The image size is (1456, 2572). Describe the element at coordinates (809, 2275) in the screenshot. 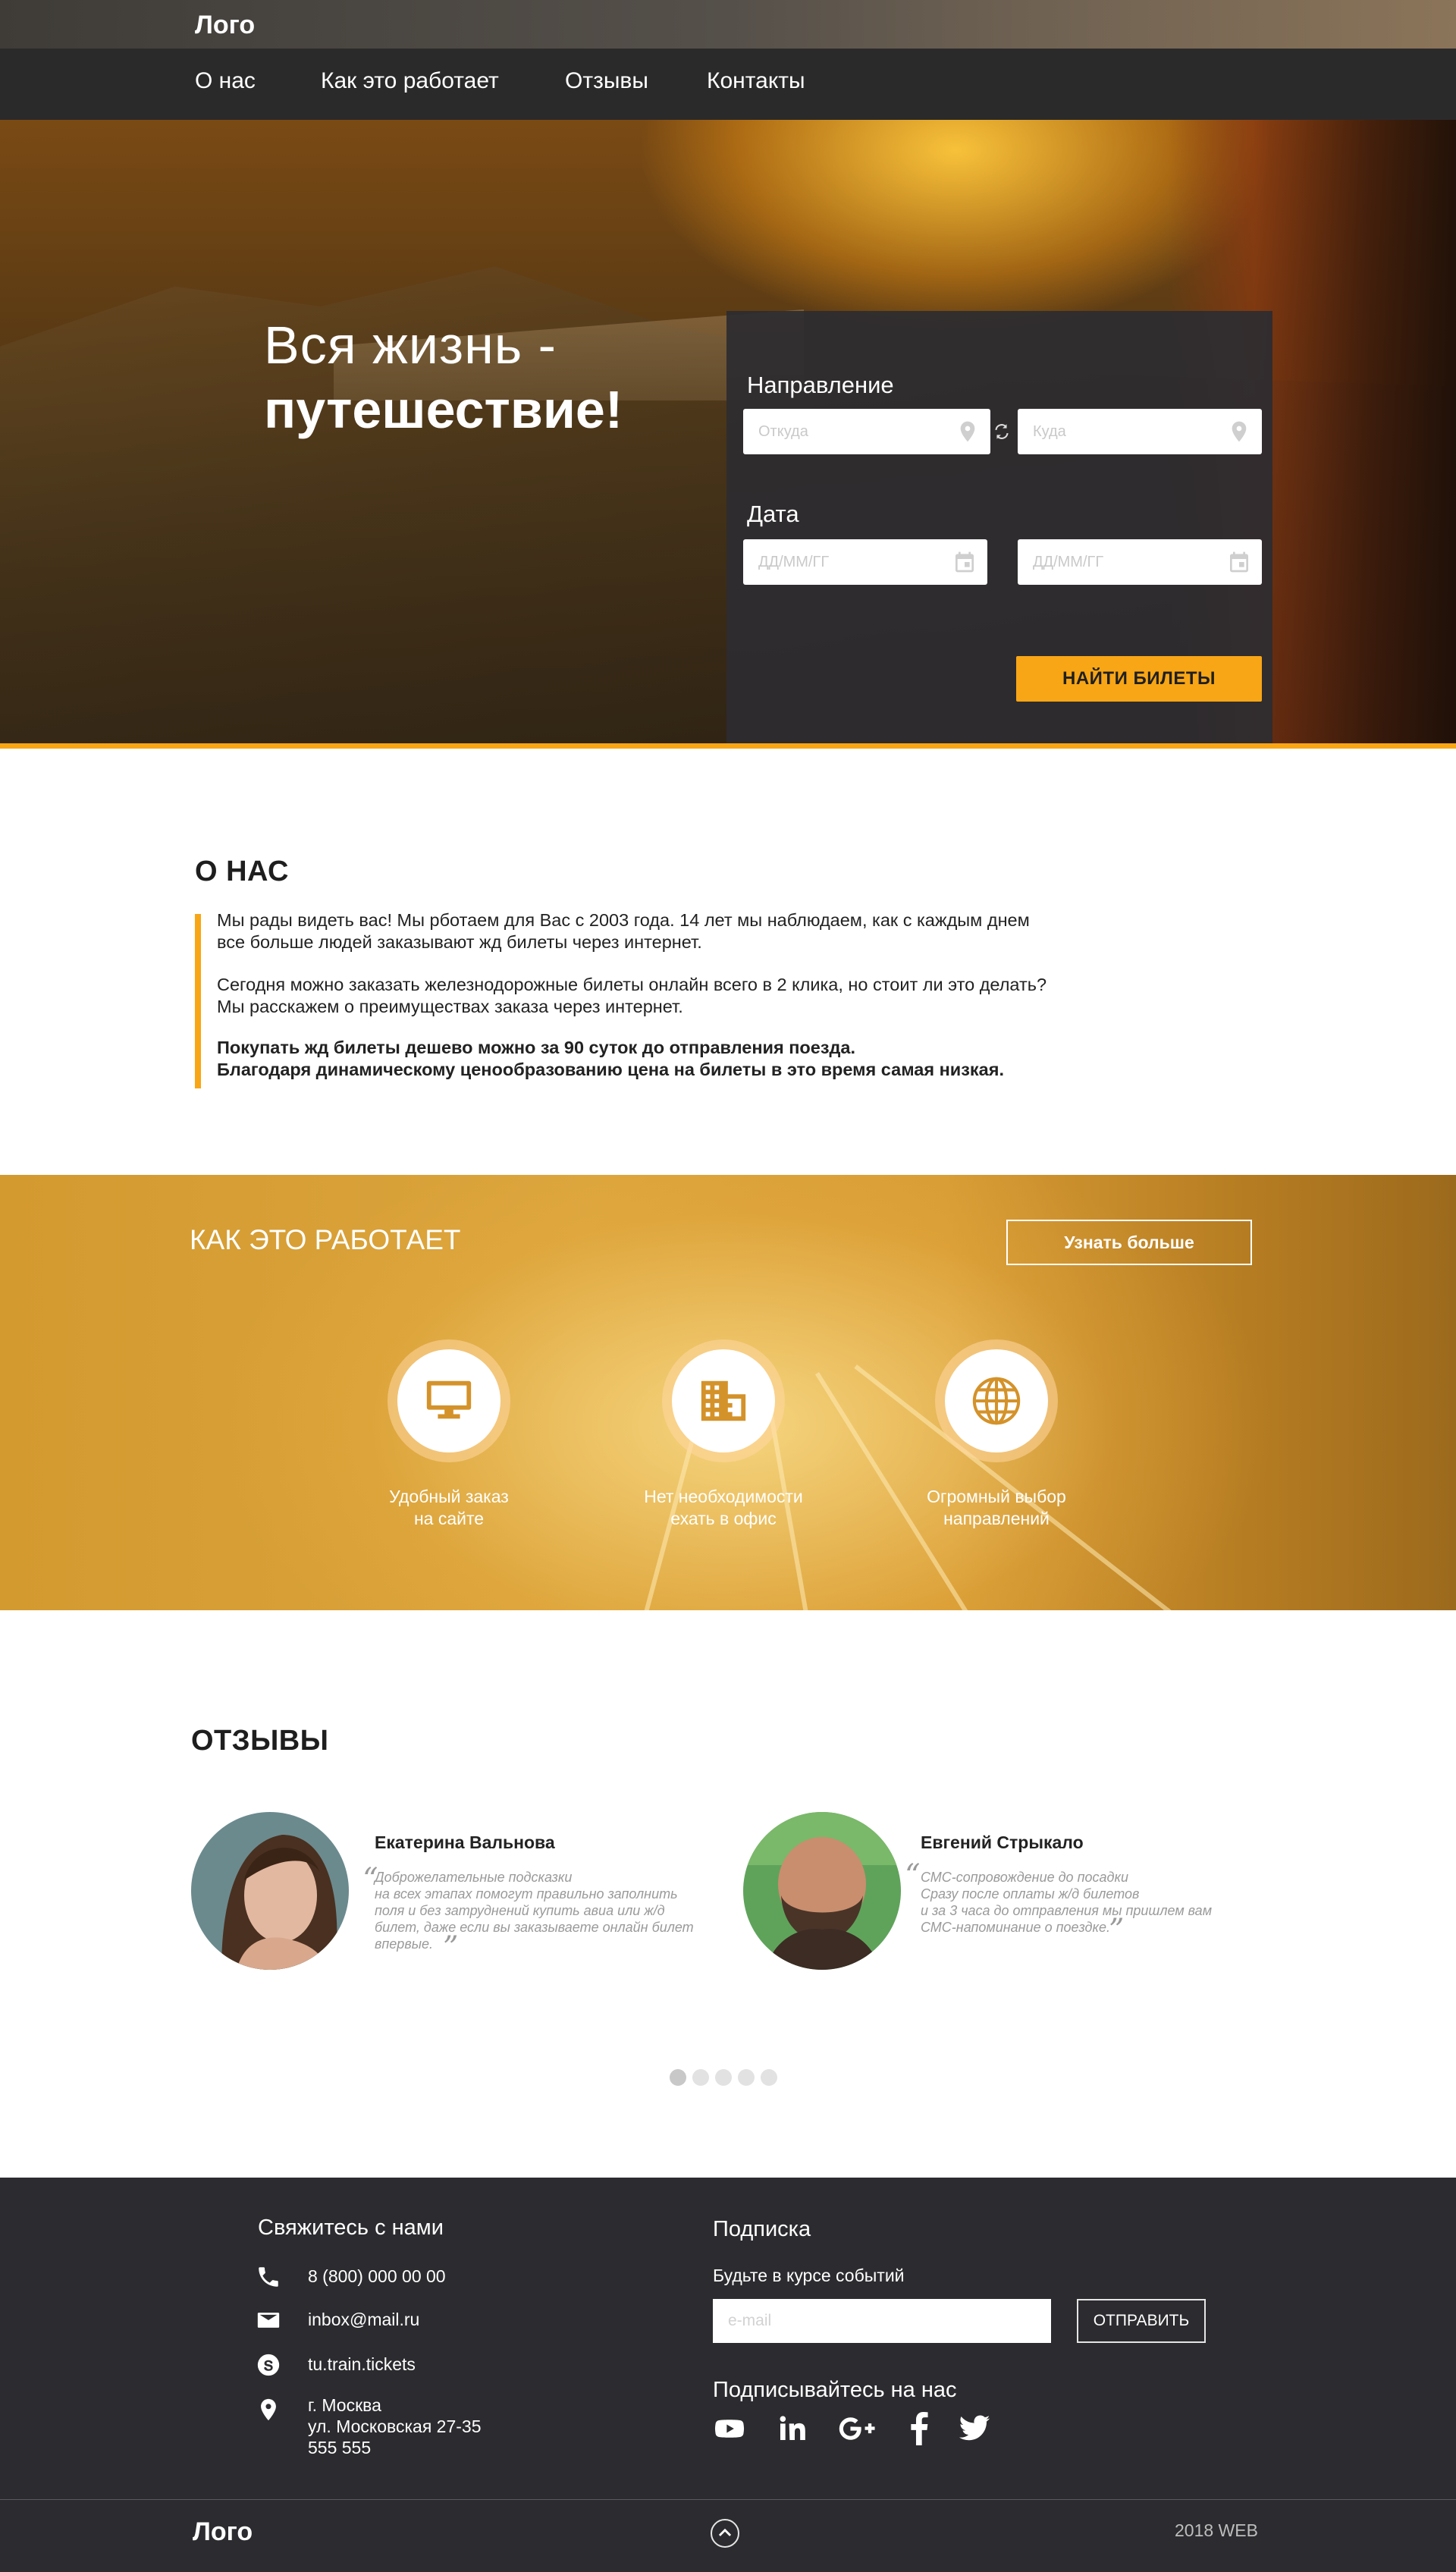

I see `subscribe-text: Будьте в курсе событий` at that location.